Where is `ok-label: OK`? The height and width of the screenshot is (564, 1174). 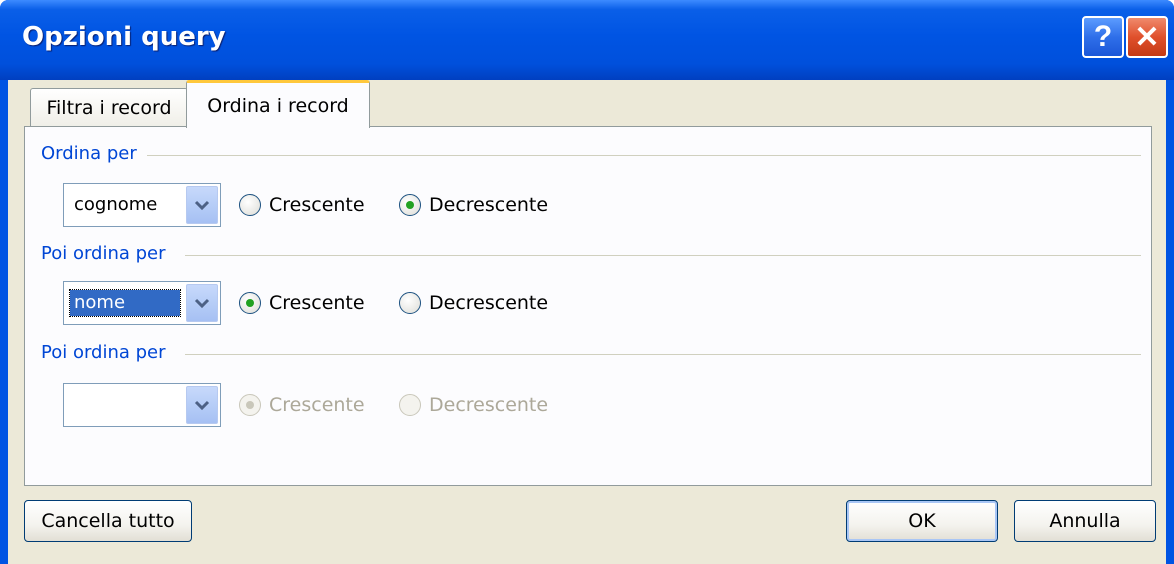
ok-label: OK is located at coordinates (922, 521).